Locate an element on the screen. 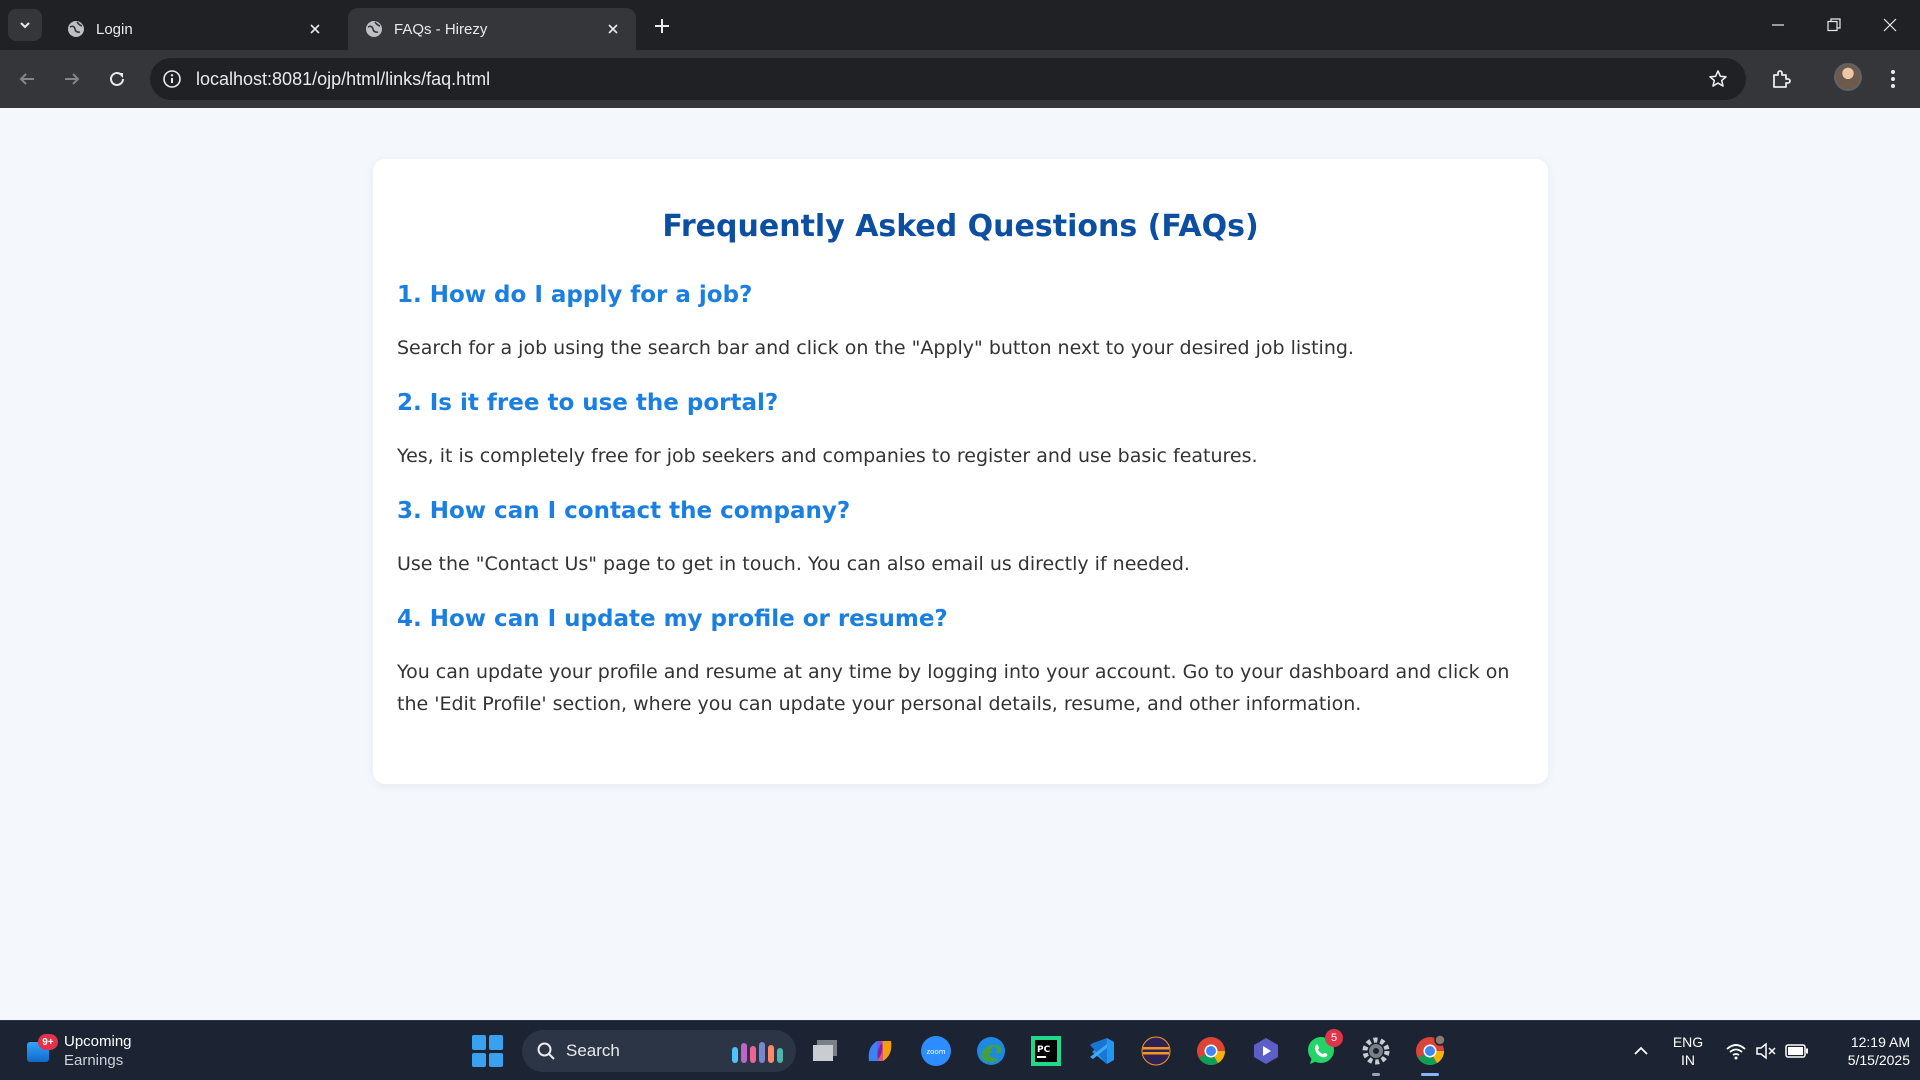 This screenshot has width=1920, height=1080. tab-title: FAQs - Hirezy is located at coordinates (441, 29).